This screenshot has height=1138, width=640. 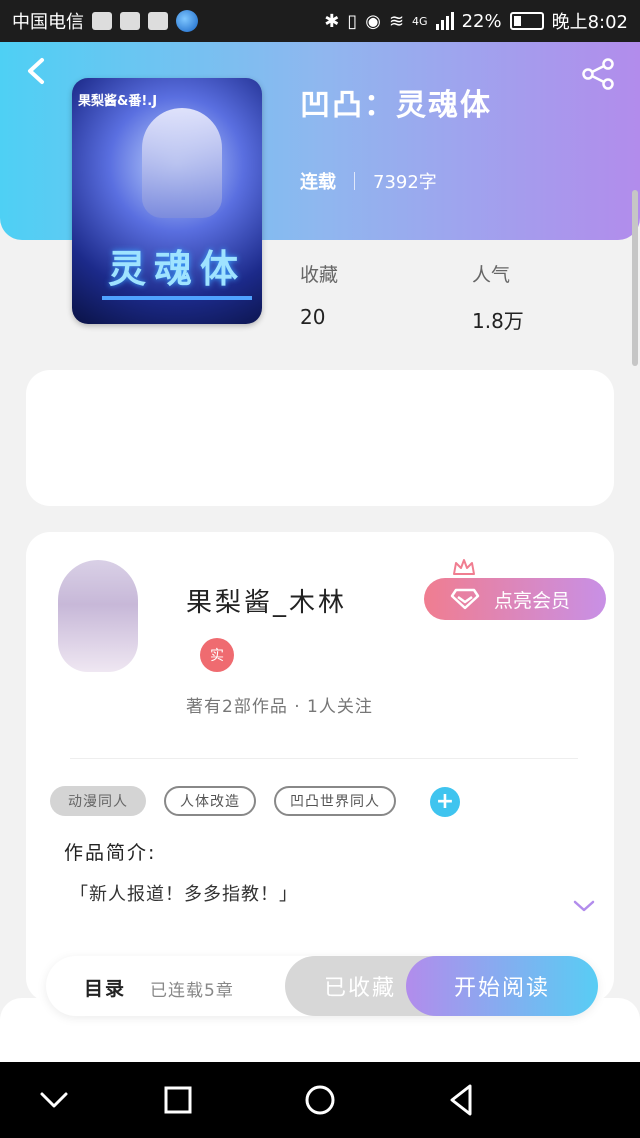 I want to click on bluetooth-icon: ✱, so click(x=332, y=21).